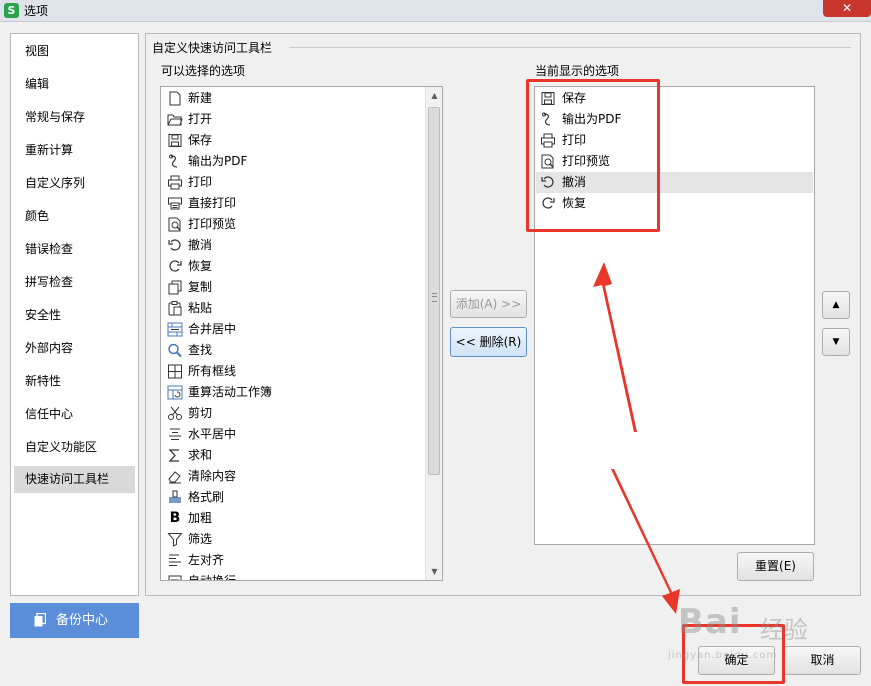  Describe the element at coordinates (745, 636) in the screenshot. I see `watermark: Bai 经验 jingyan.baidu.com` at that location.